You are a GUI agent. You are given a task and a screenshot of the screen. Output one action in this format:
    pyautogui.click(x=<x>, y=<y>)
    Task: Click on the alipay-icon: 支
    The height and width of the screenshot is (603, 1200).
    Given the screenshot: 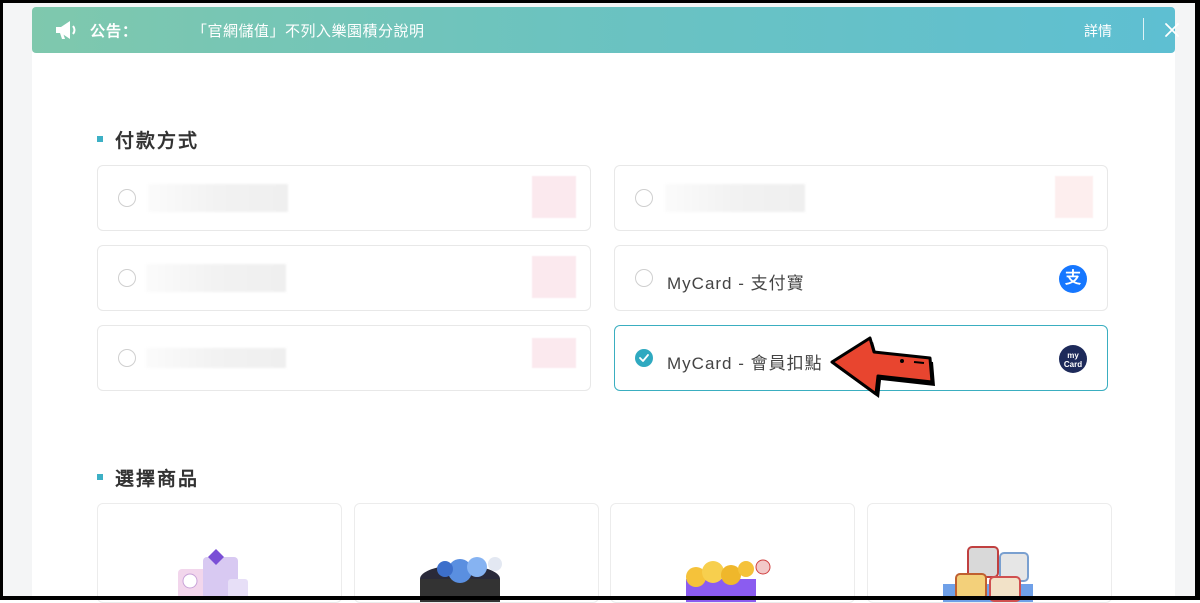 What is the action you would take?
    pyautogui.click(x=1073, y=279)
    